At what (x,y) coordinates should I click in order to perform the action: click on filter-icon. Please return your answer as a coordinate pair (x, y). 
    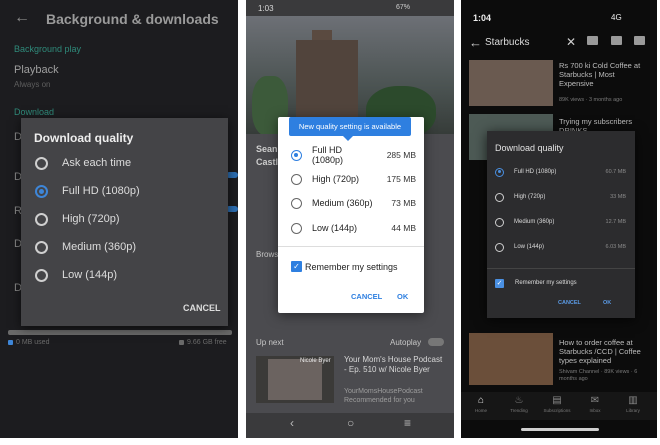
    Looking at the image, I should click on (639, 40).